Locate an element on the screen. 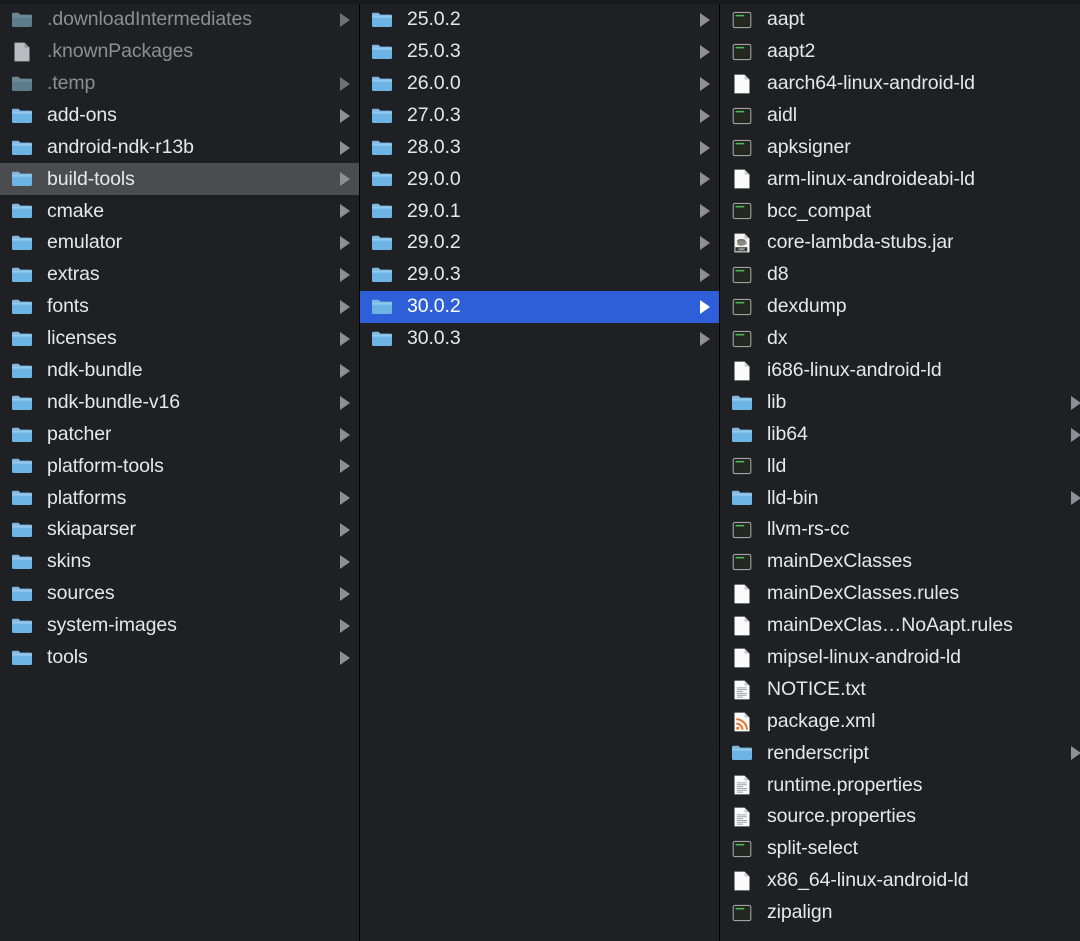 This screenshot has width=1080, height=941. folder-row: 29.0.3 is located at coordinates (539, 275).